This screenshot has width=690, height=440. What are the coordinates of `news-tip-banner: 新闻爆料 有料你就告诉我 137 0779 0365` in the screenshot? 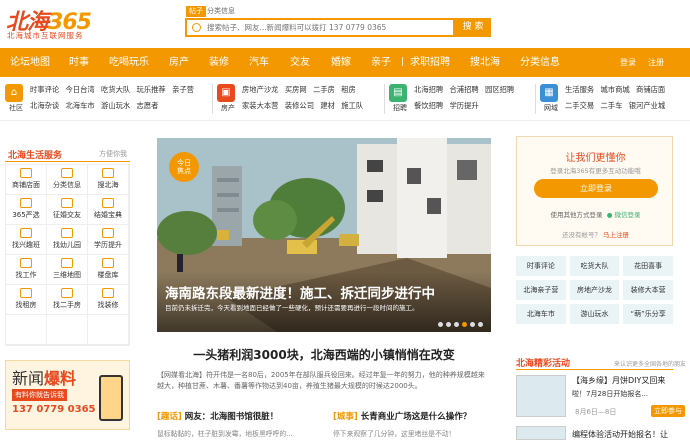 It's located at (67, 395).